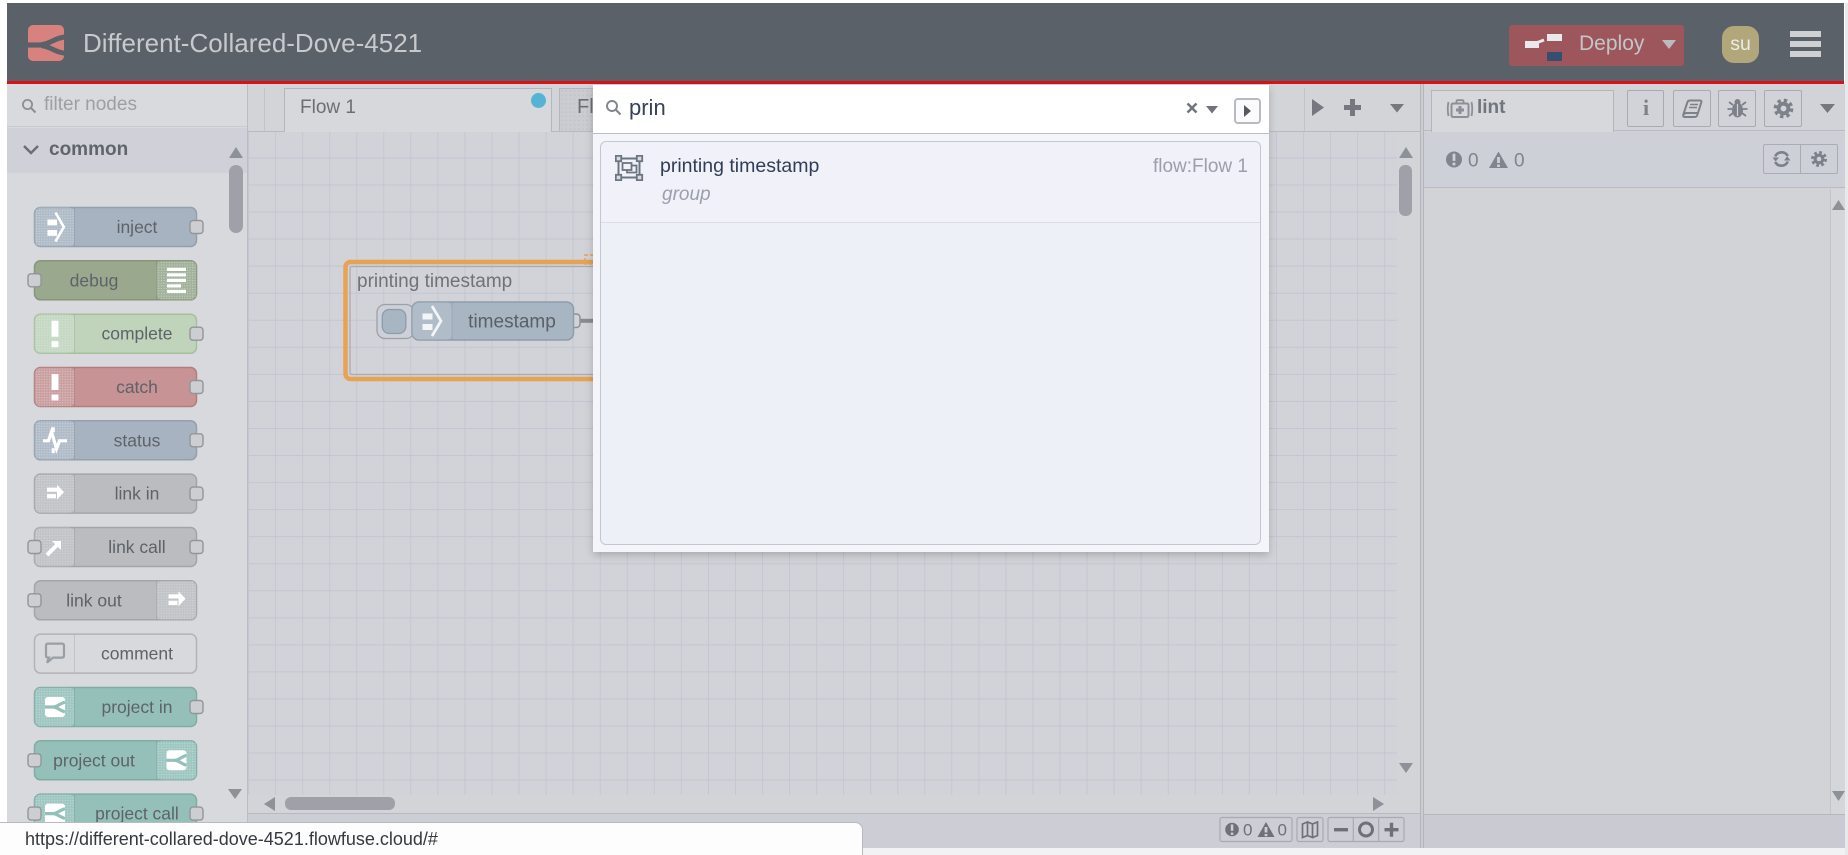 Image resolution: width=1848 pixels, height=855 pixels. What do you see at coordinates (94, 760) in the screenshot?
I see `svg-text: project out` at bounding box center [94, 760].